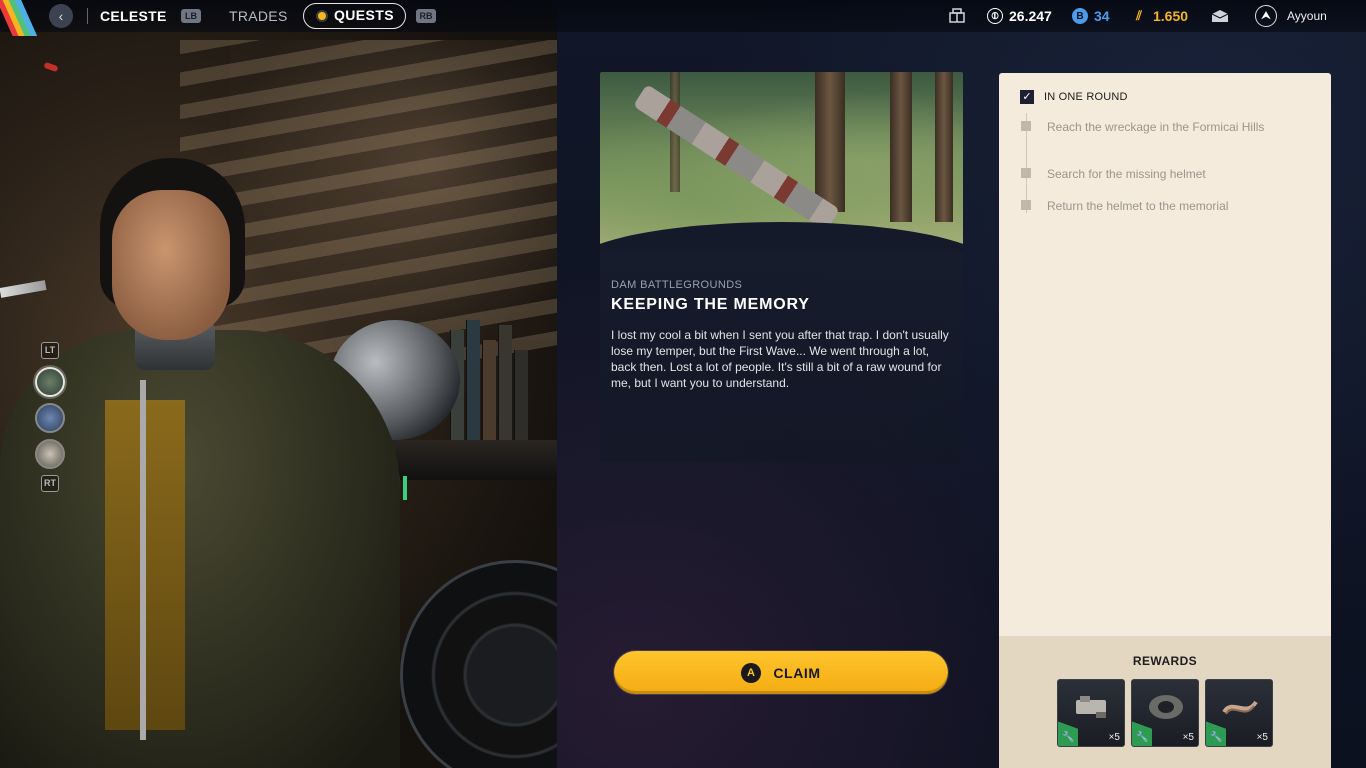 Image resolution: width=1366 pixels, height=768 pixels. I want to click on objective-item: Search for the missing helmet, so click(1144, 174).